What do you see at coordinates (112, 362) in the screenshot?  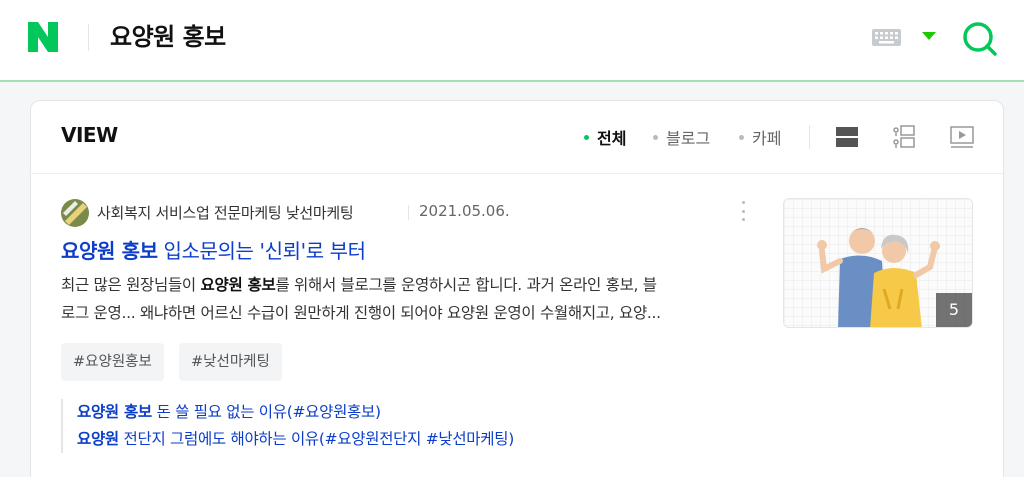 I see `hashtag: #요양원홍보` at bounding box center [112, 362].